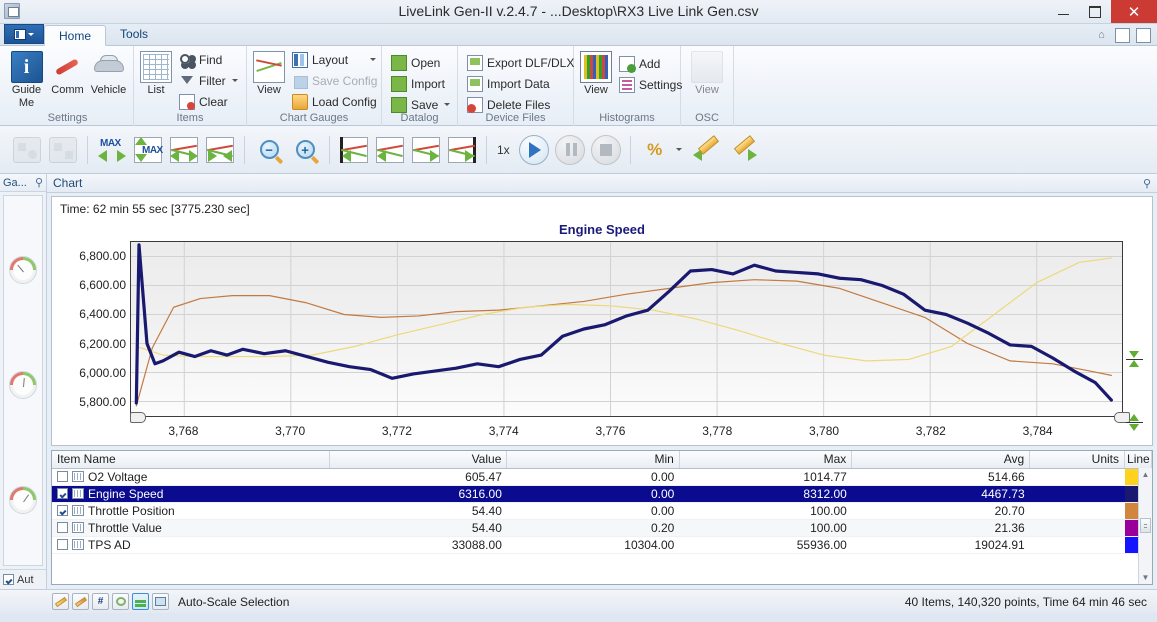  I want to click on filter-label: Filter, so click(212, 80).